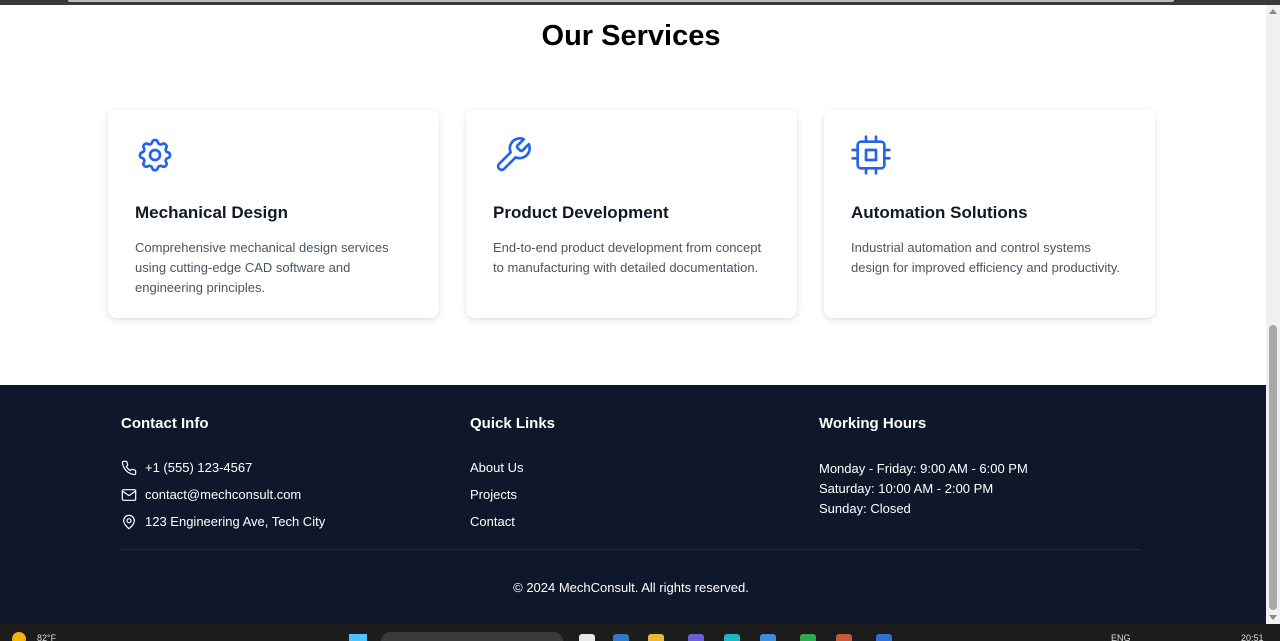  I want to click on contact-email: contact@mechconsult.com, so click(223, 494).